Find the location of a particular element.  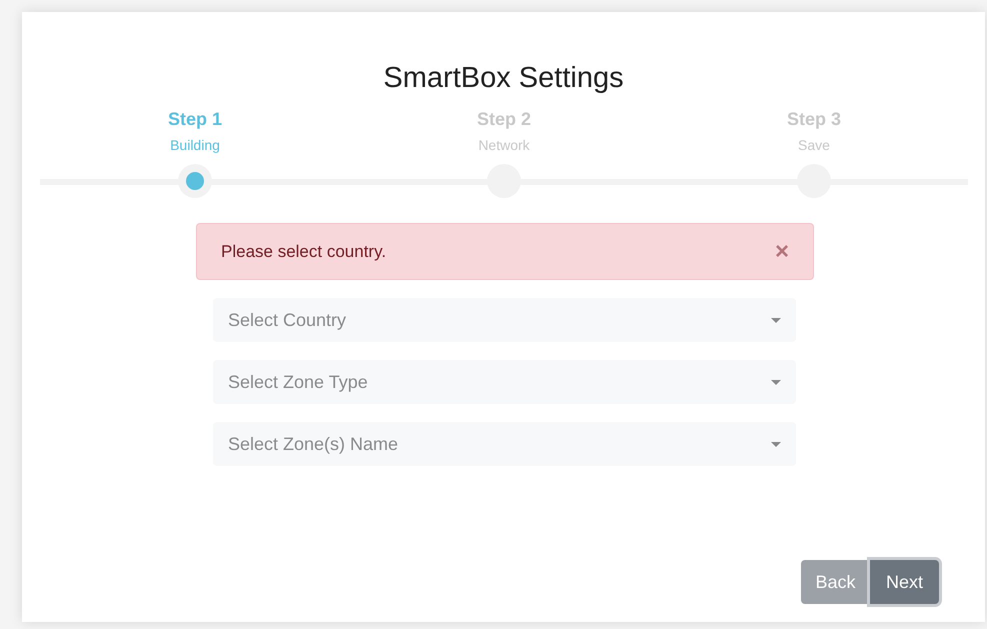

page-title: SmartBox Settings is located at coordinates (503, 78).